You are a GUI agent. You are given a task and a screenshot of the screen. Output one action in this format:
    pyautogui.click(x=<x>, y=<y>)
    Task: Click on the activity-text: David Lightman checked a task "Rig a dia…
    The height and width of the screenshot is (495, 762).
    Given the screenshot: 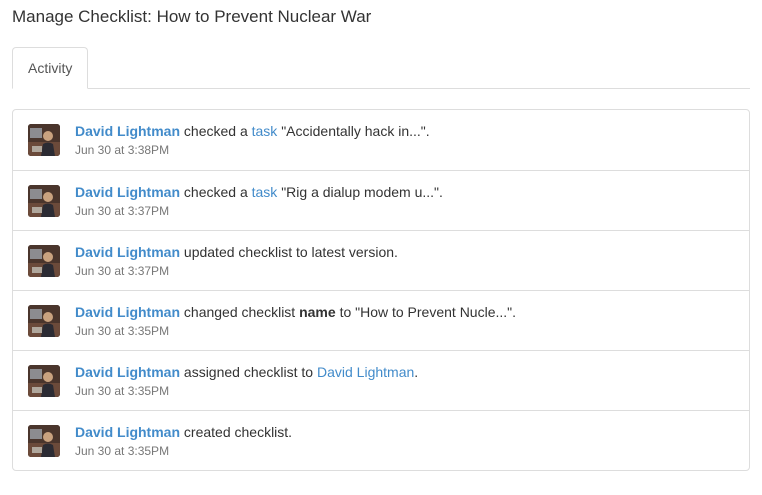 What is the action you would take?
    pyautogui.click(x=259, y=192)
    